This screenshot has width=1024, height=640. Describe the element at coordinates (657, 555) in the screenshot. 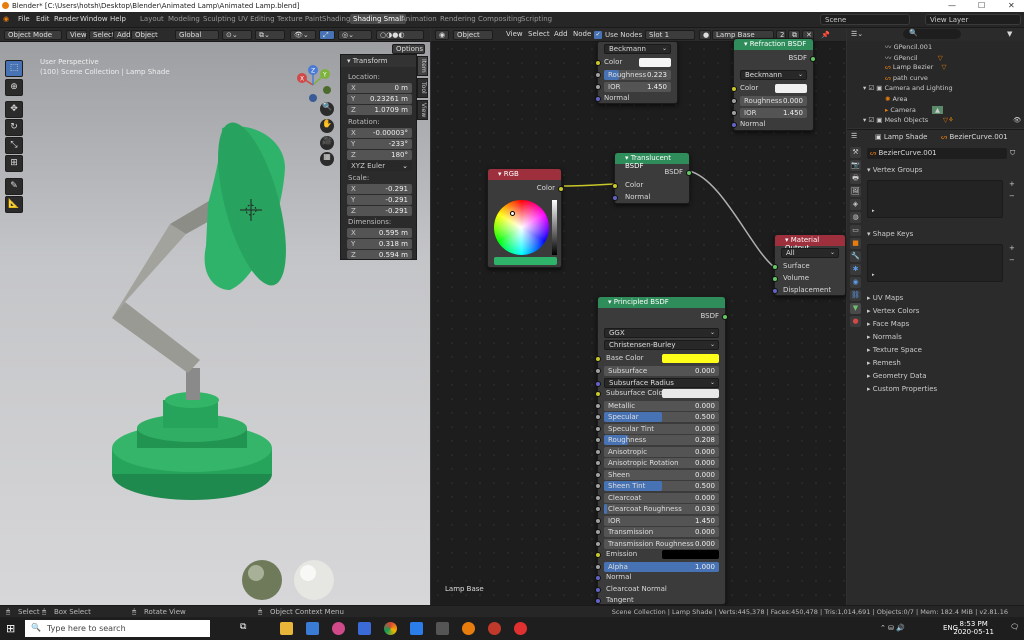

I see `principled-input-emission: Emission` at that location.